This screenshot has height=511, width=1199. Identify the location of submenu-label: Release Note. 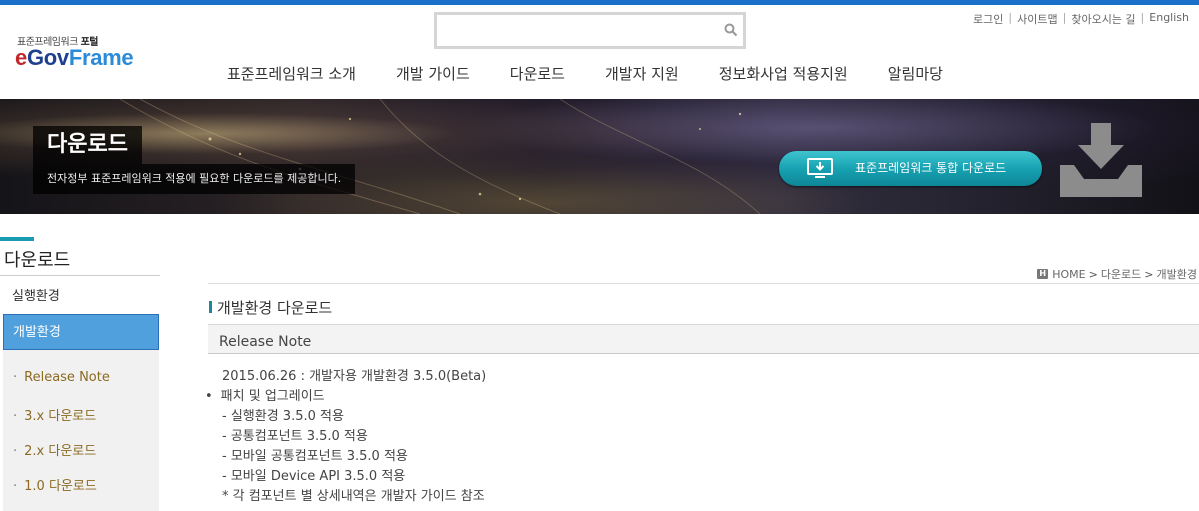
(67, 377).